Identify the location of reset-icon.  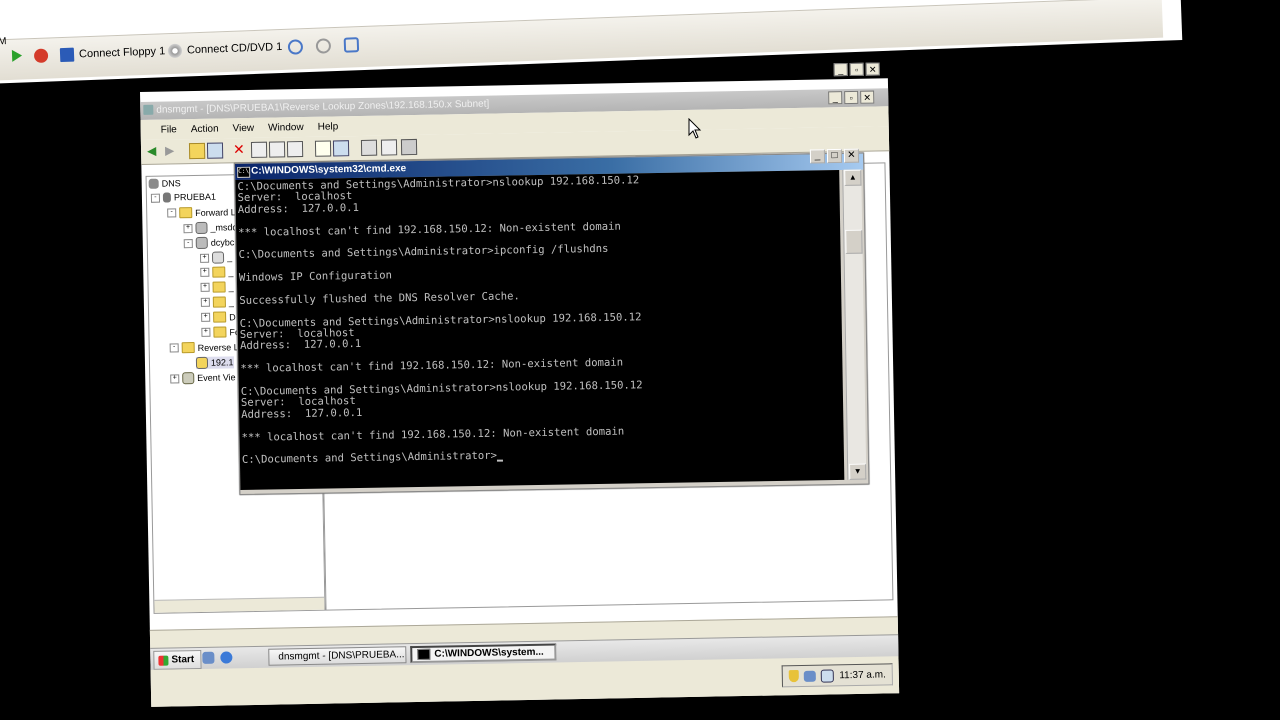
(41, 56).